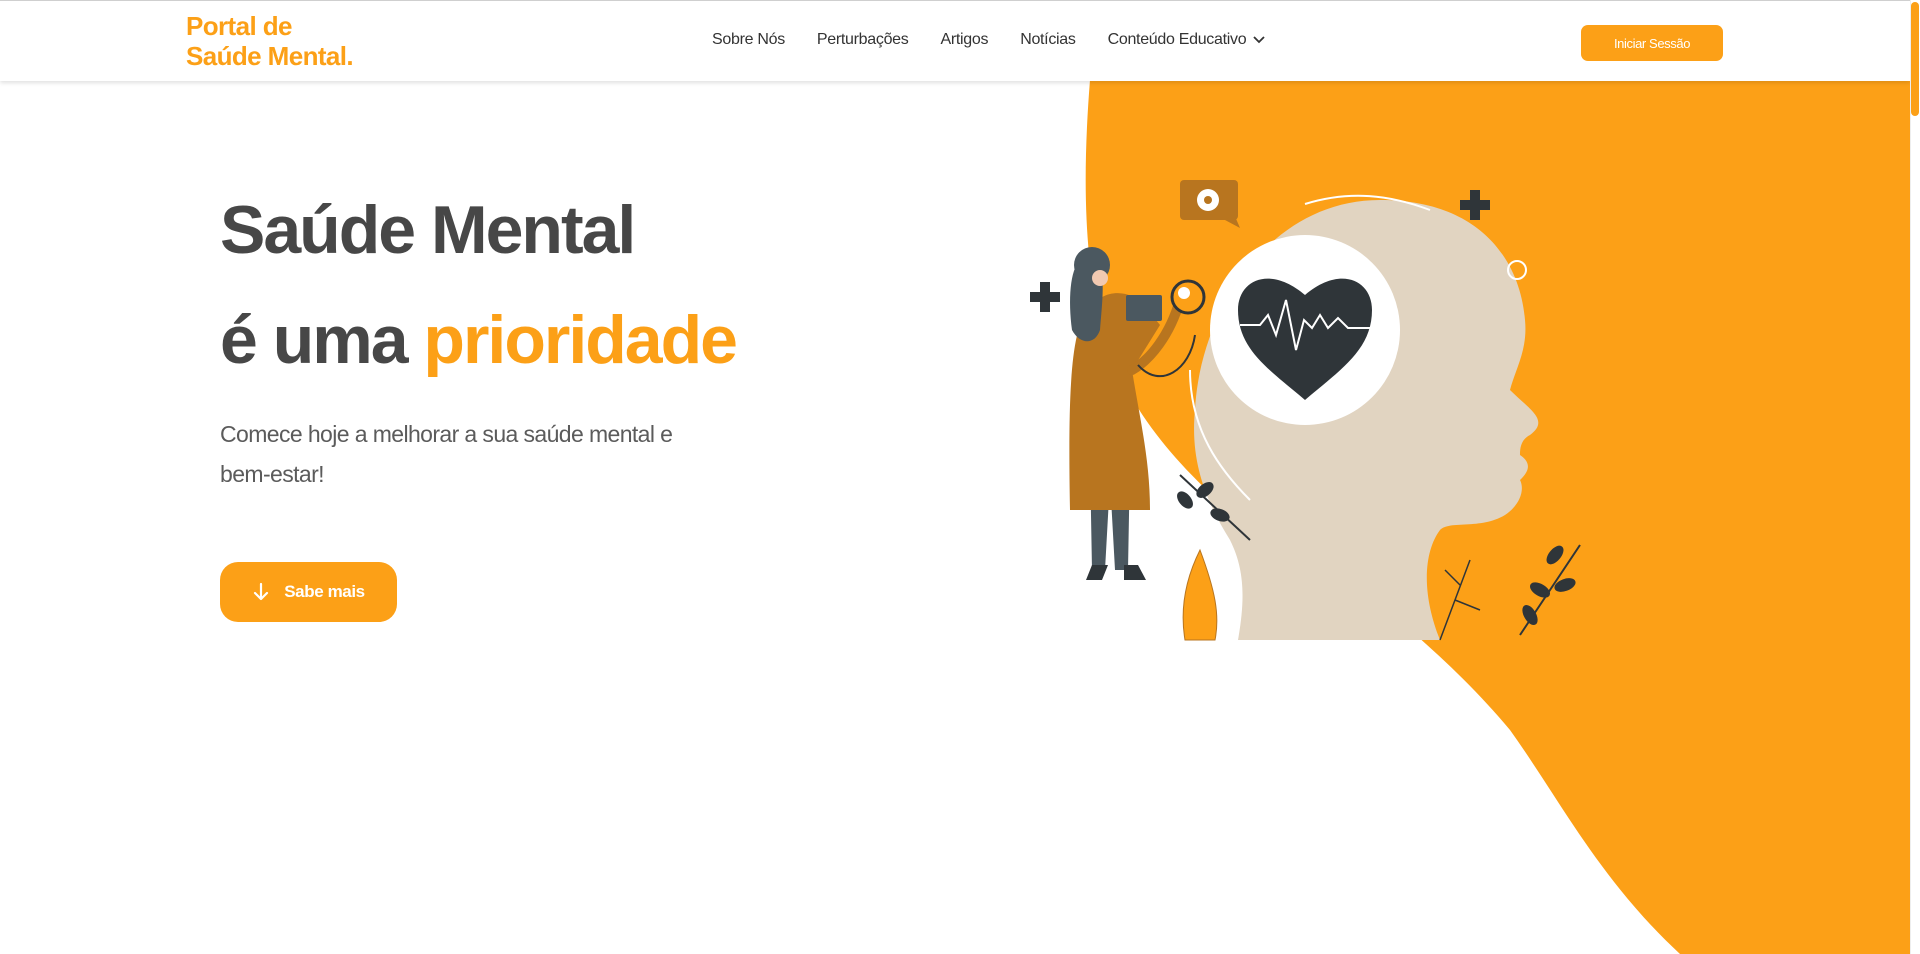  I want to click on hero-title-prefix: é uma, so click(322, 340).